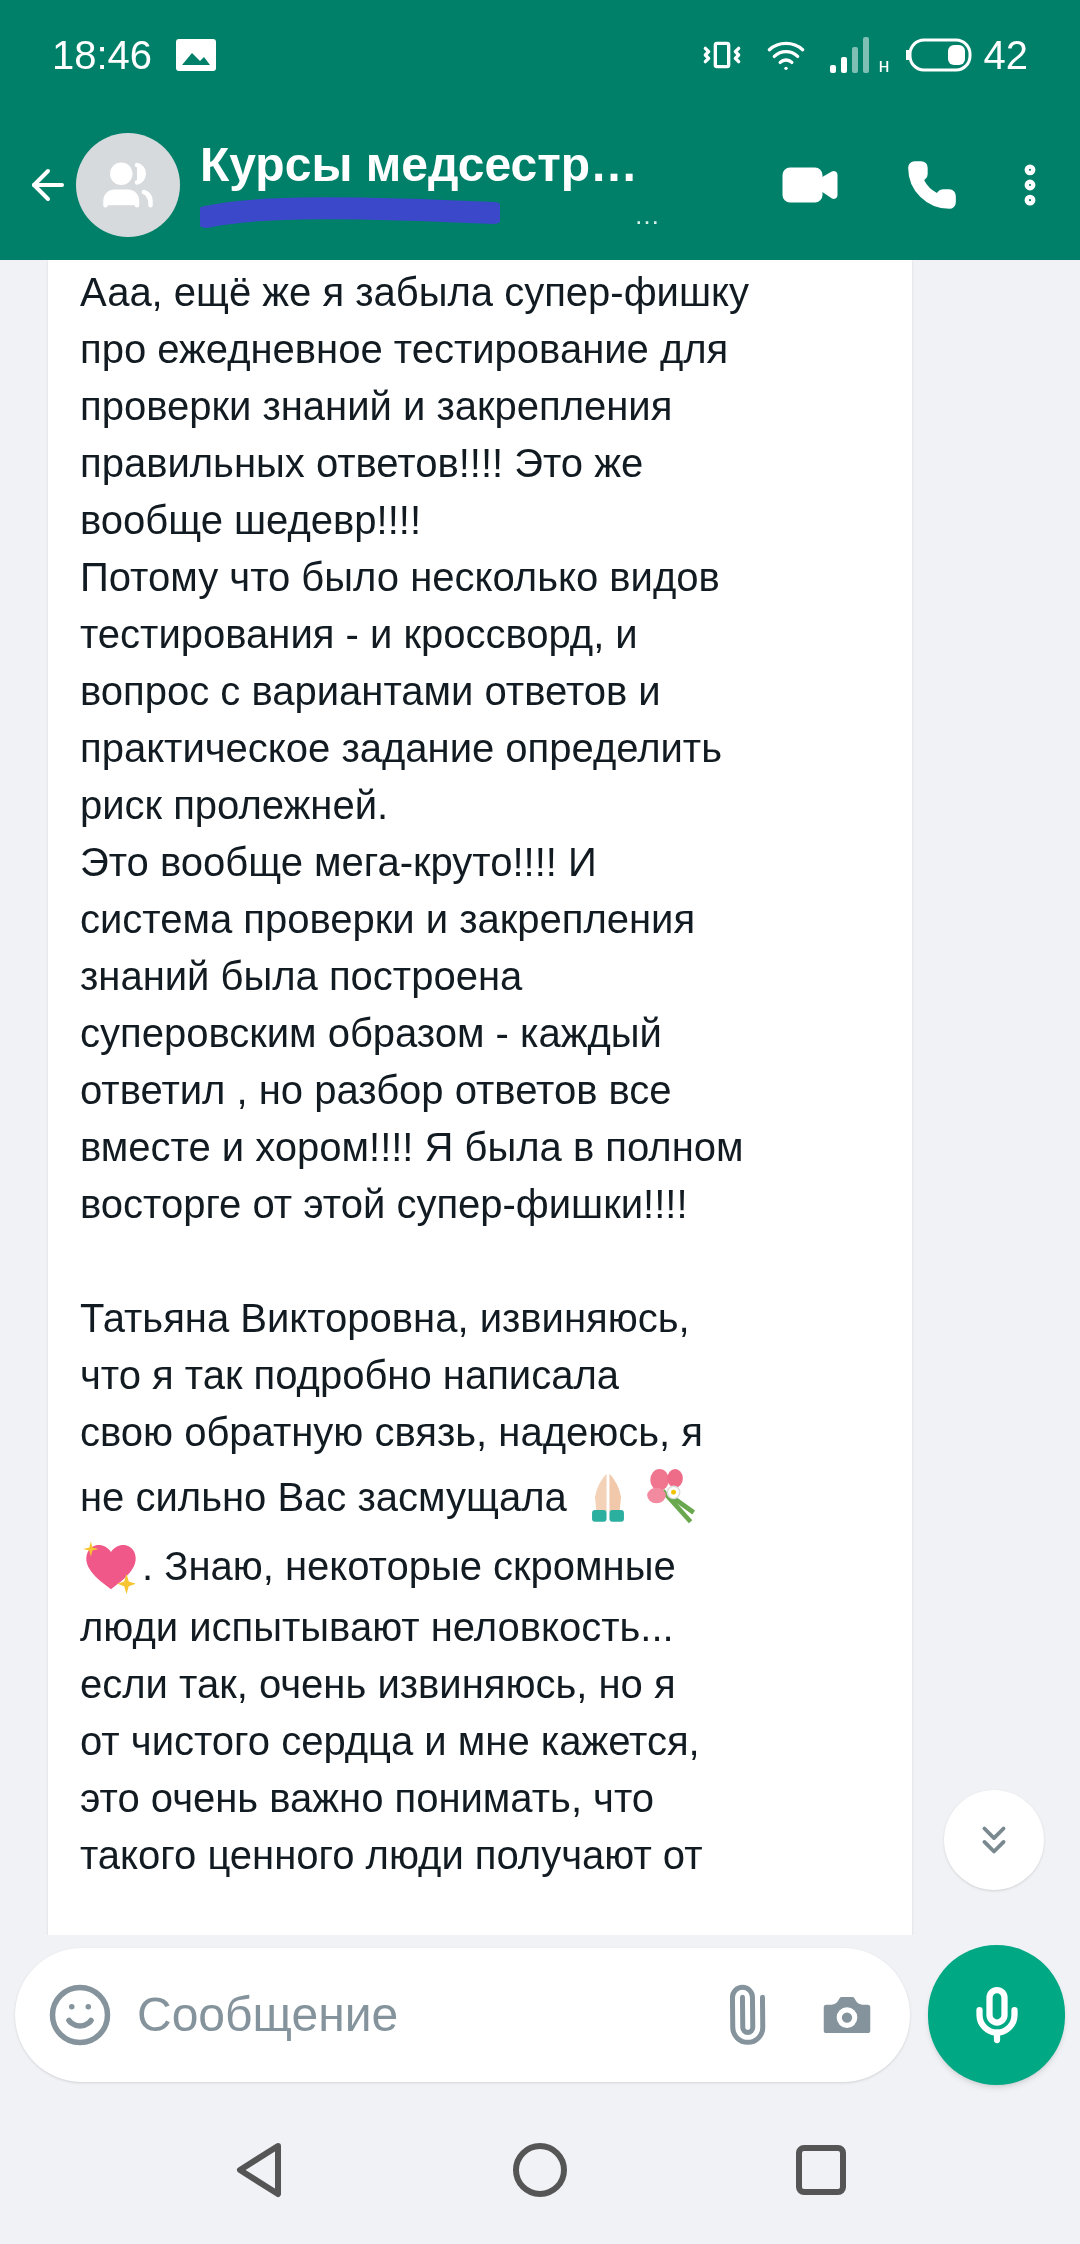 This screenshot has height=2244, width=1080. What do you see at coordinates (932, 185) in the screenshot?
I see `phone-call-icon` at bounding box center [932, 185].